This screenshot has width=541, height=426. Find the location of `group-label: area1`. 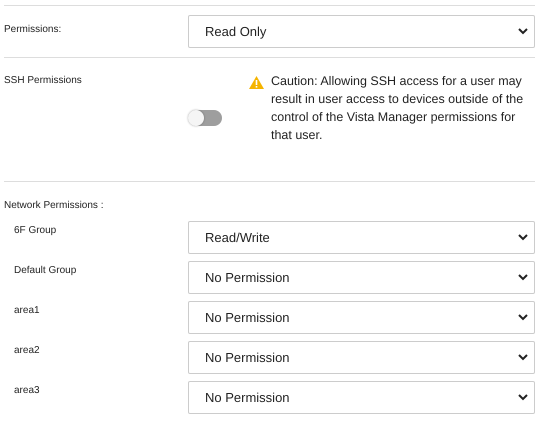

group-label: area1 is located at coordinates (27, 310).